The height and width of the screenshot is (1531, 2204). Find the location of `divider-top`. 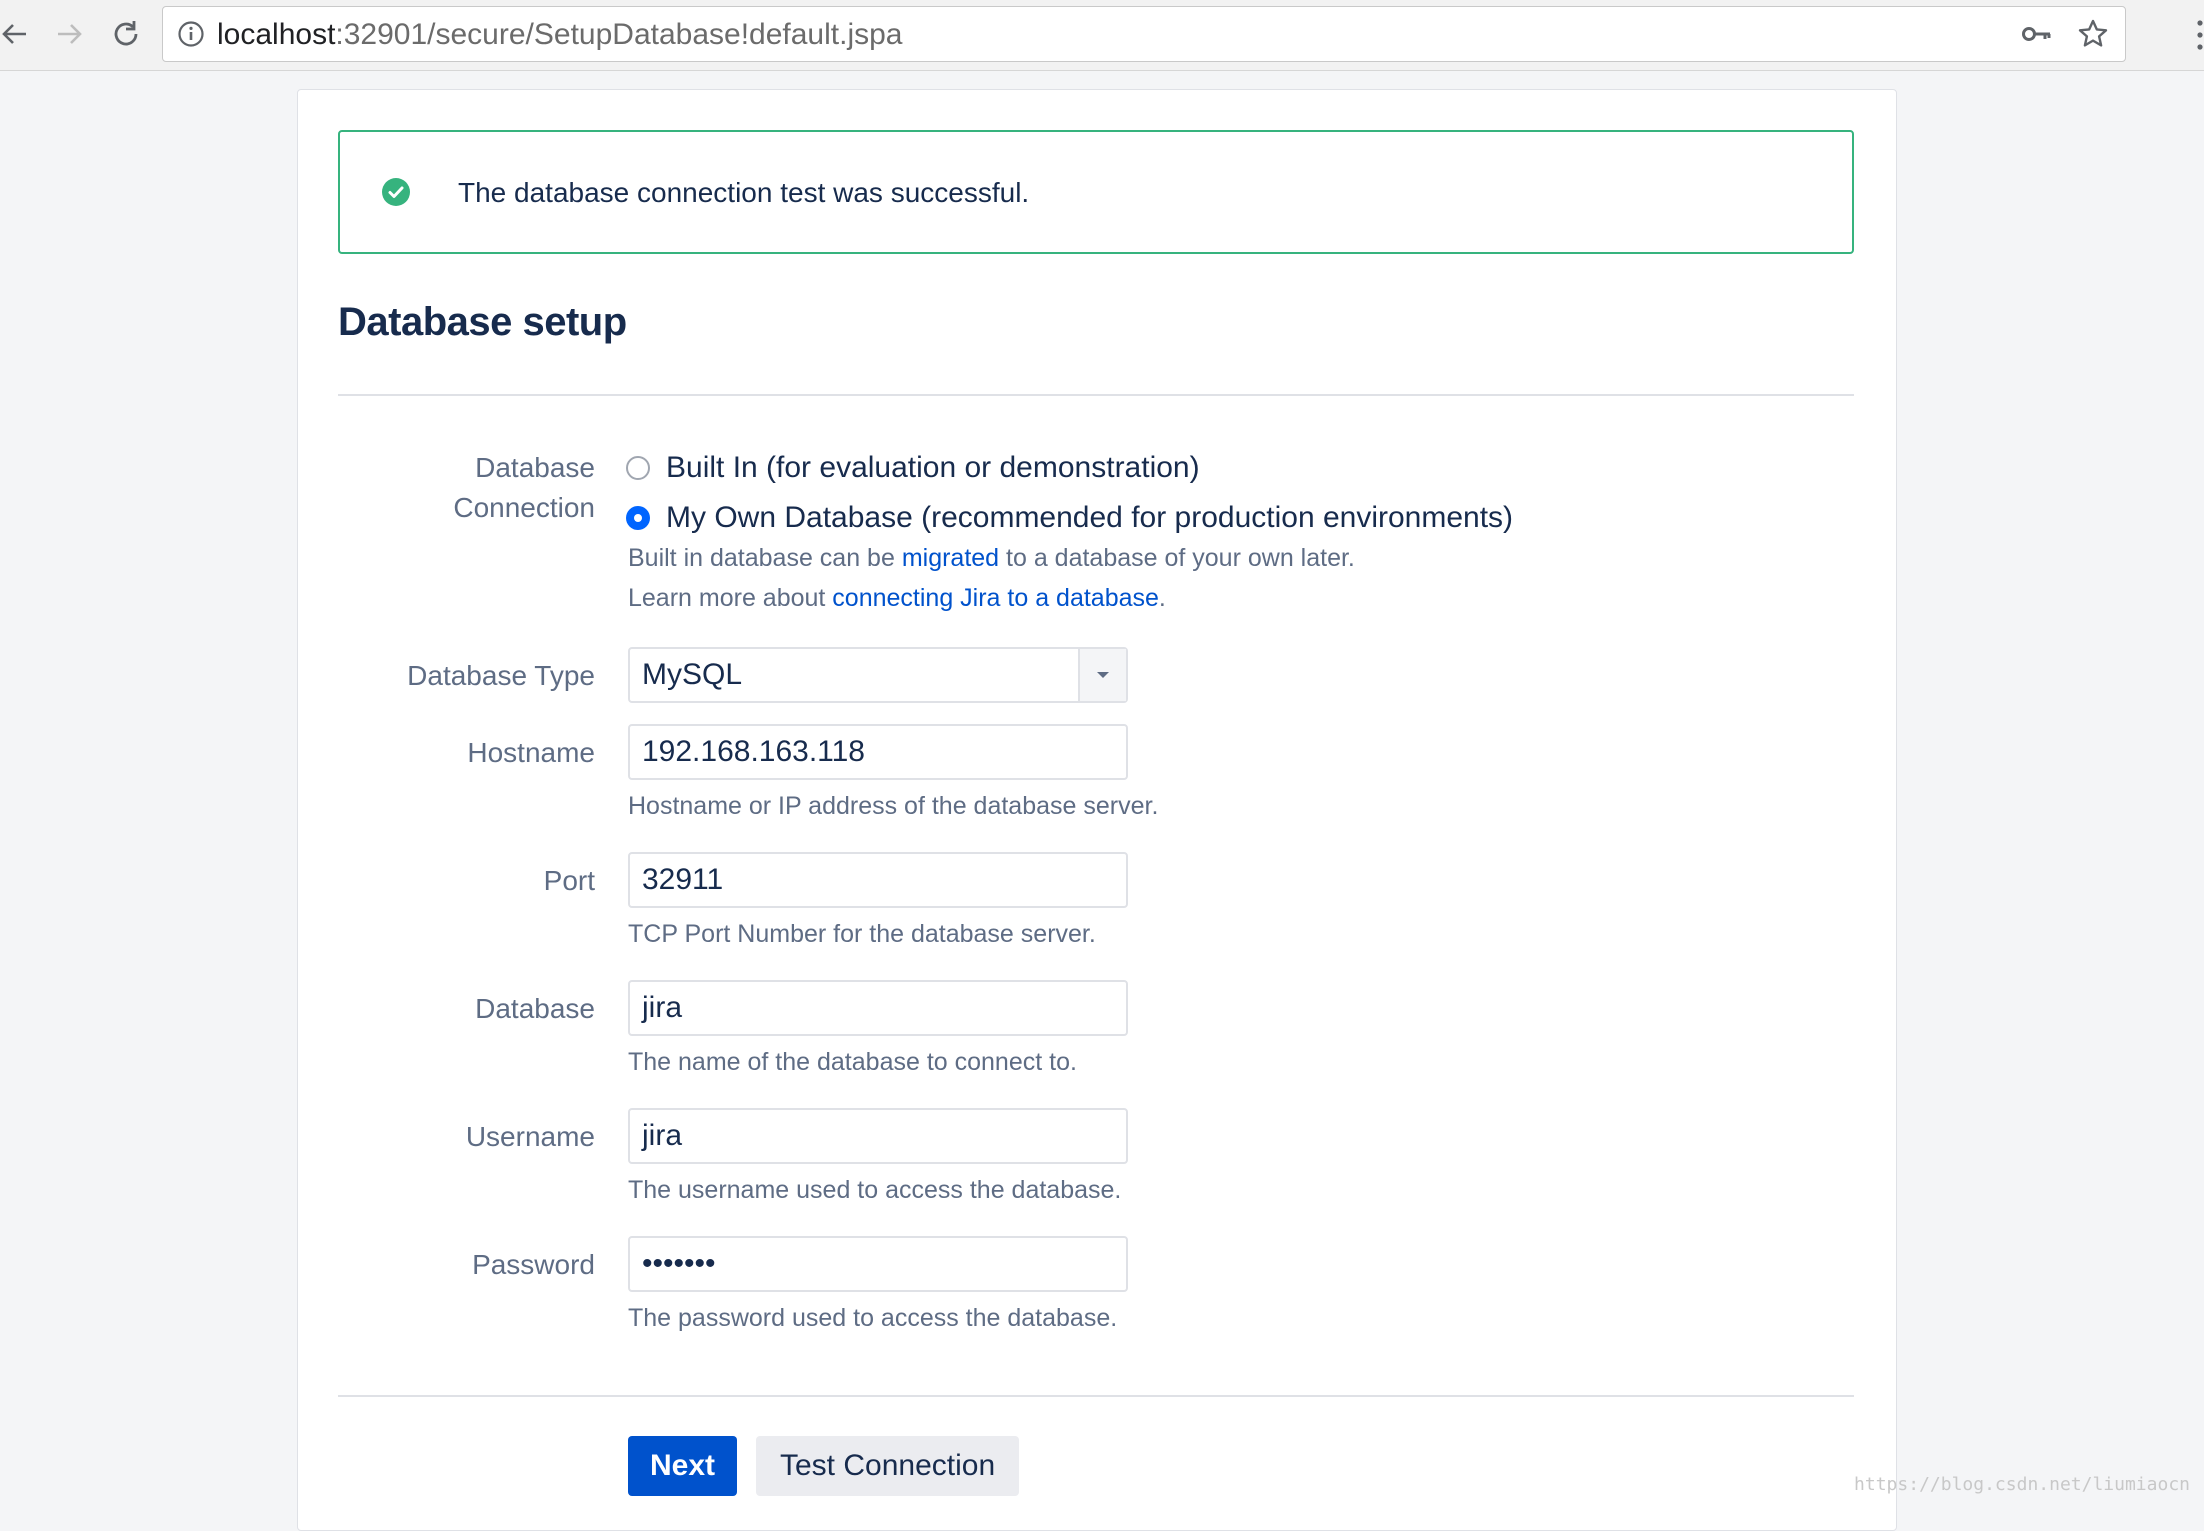

divider-top is located at coordinates (1096, 395).